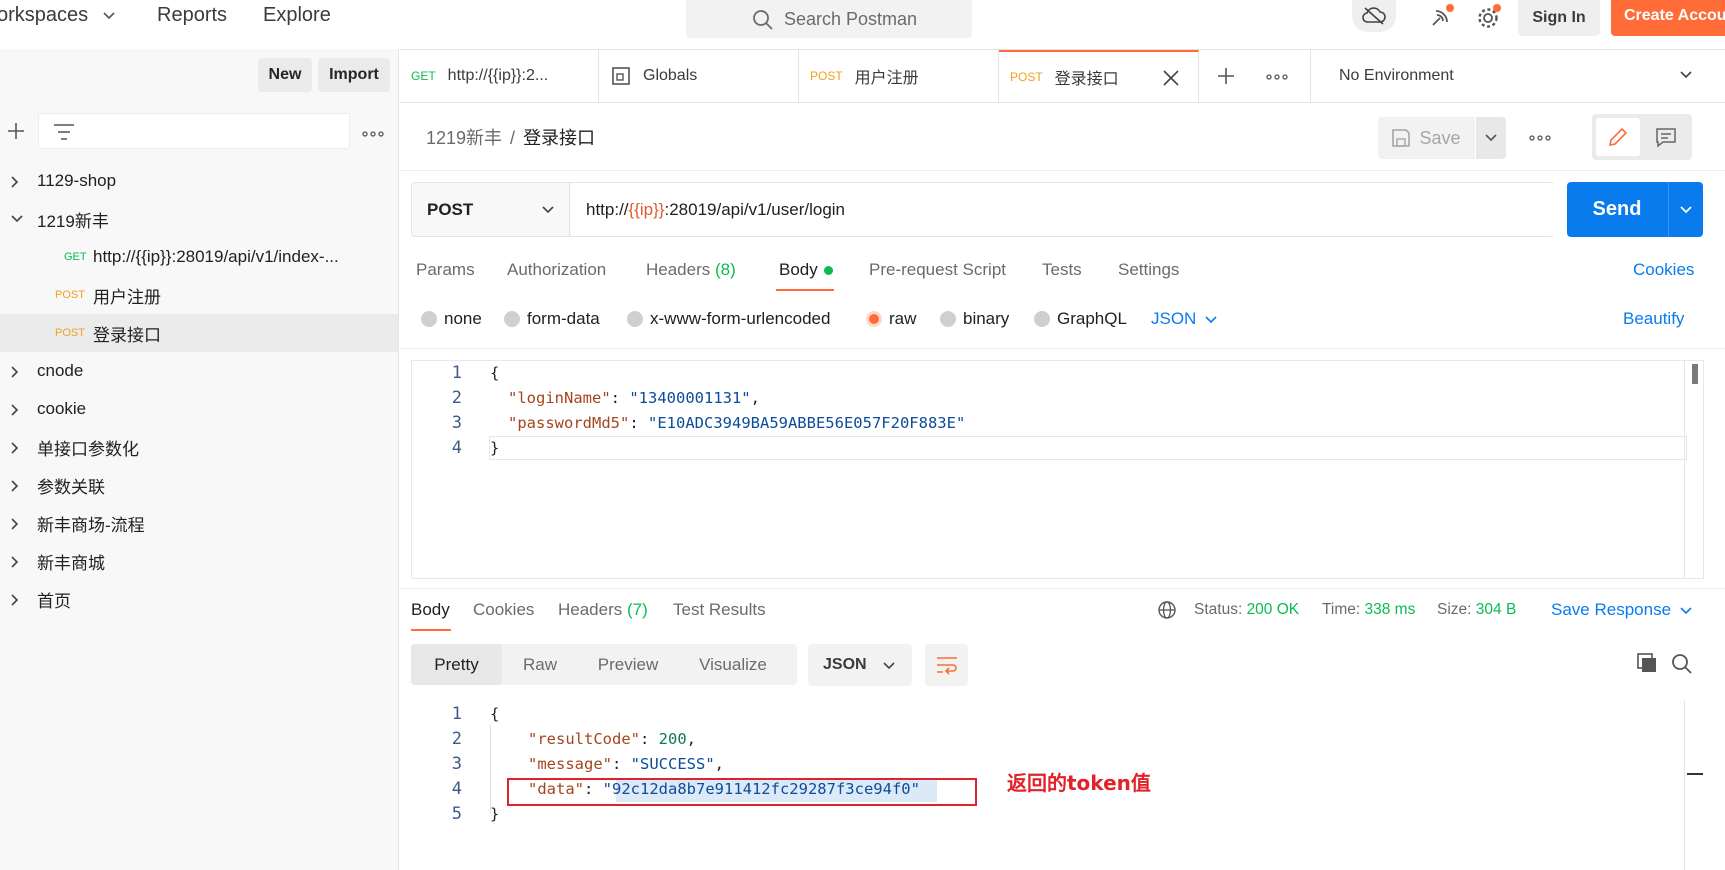 The width and height of the screenshot is (1725, 870). Describe the element at coordinates (464, 138) in the screenshot. I see `breadcrumb-parent: 1219新丰` at that location.